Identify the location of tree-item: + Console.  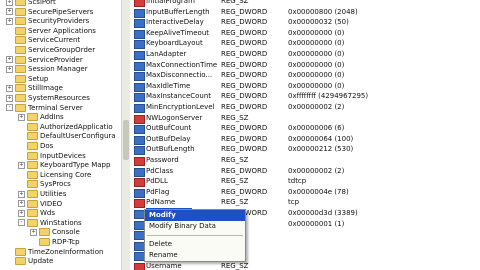
(55, 232).